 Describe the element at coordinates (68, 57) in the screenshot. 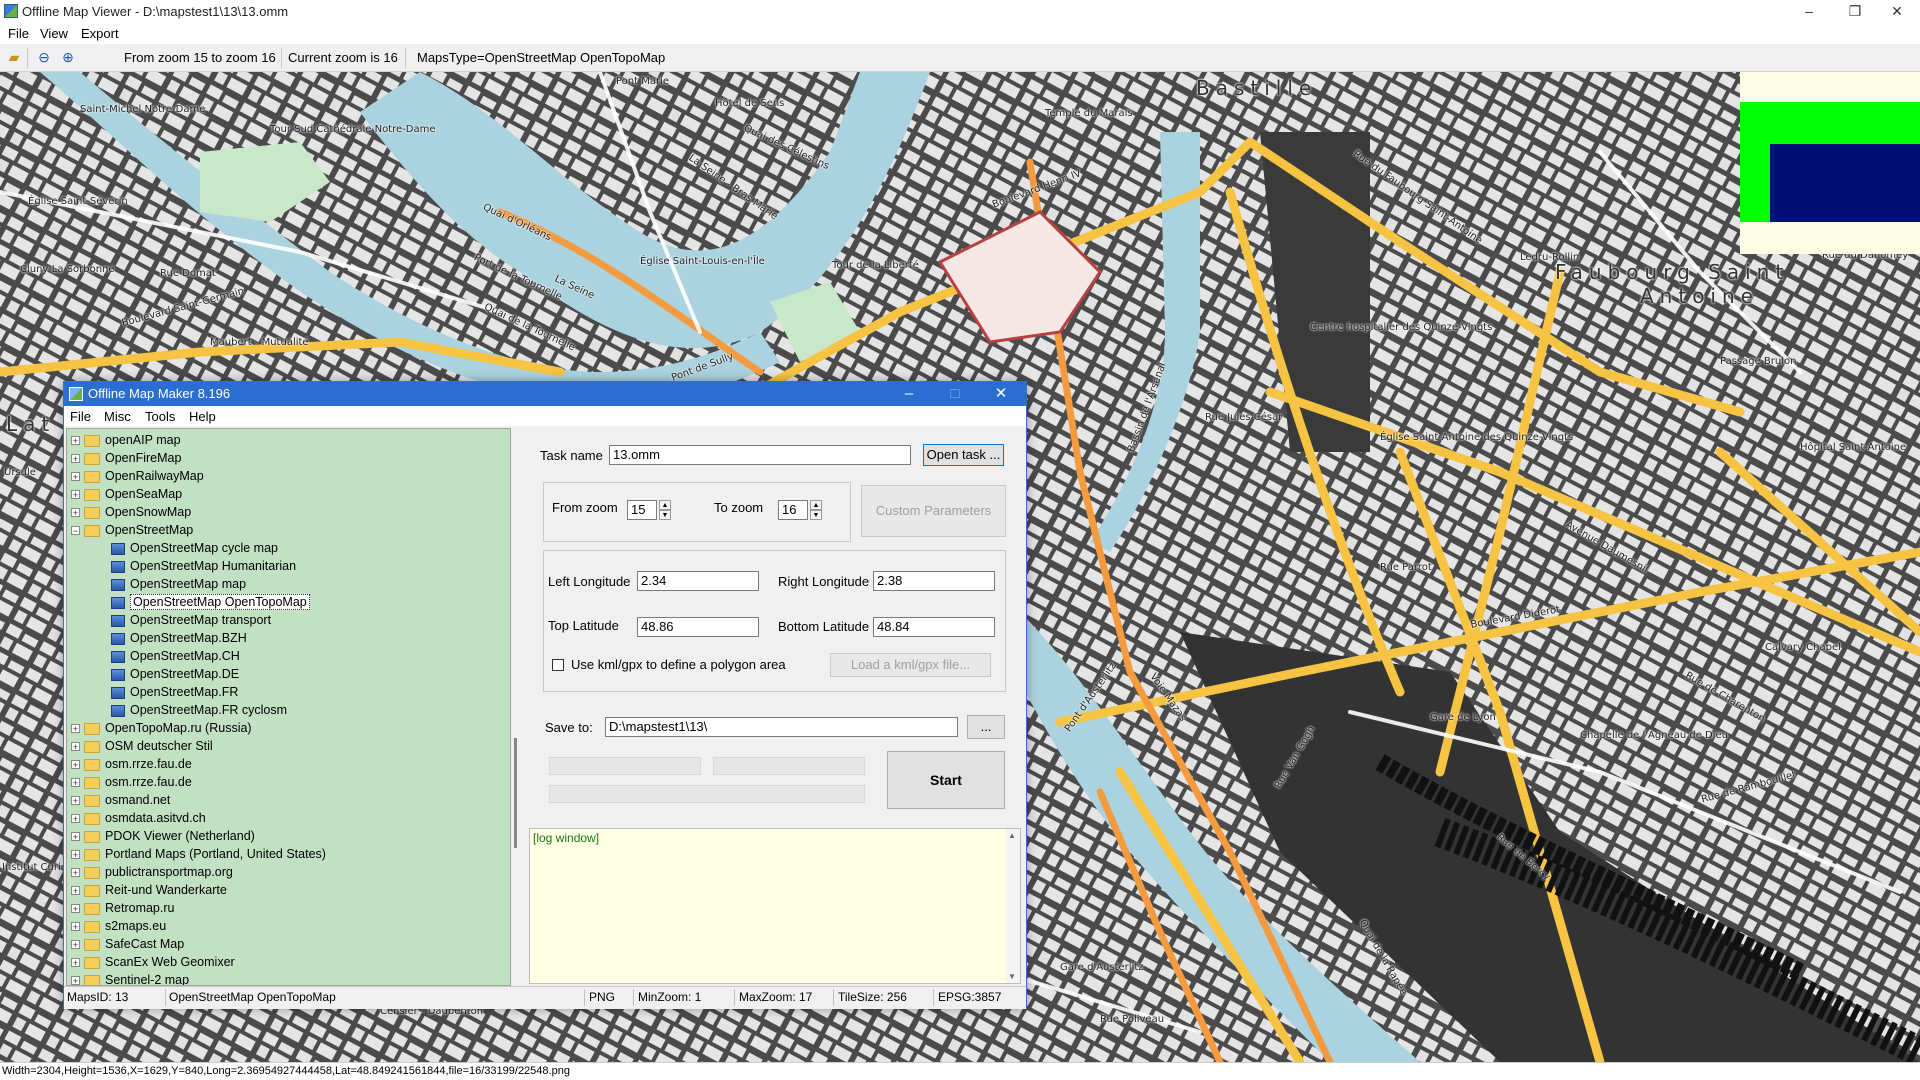

I see `zoom-in-icon: ⊕` at that location.